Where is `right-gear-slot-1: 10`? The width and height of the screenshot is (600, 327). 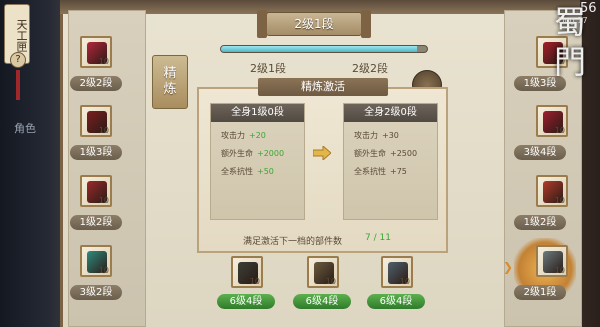 right-gear-slot-1: 10 is located at coordinates (552, 121).